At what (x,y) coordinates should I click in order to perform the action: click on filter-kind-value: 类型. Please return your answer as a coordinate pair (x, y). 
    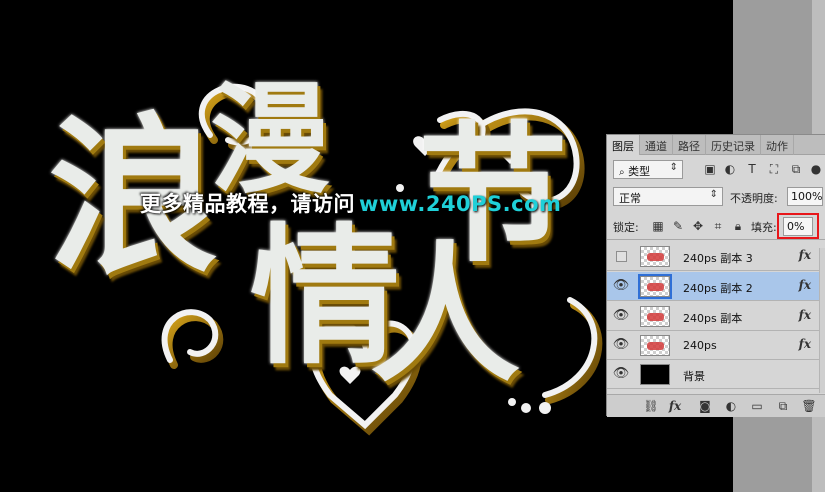
    Looking at the image, I should click on (639, 171).